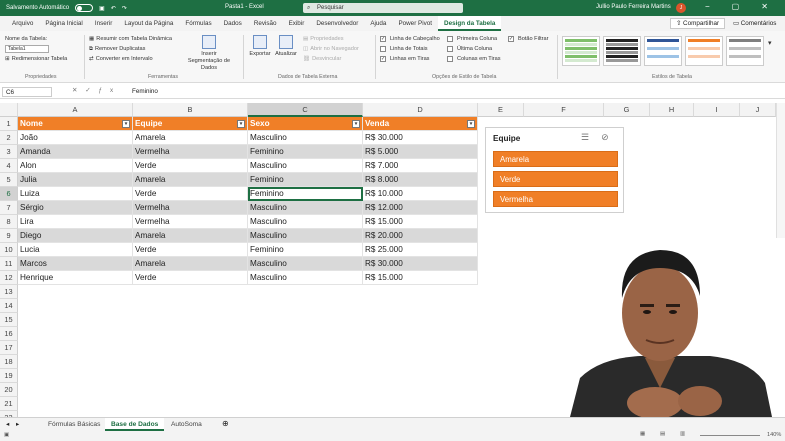 The image size is (785, 441). Describe the element at coordinates (209, 53) in the screenshot. I see `insert-slicer-button: Inserir Segmentação de Dados` at that location.